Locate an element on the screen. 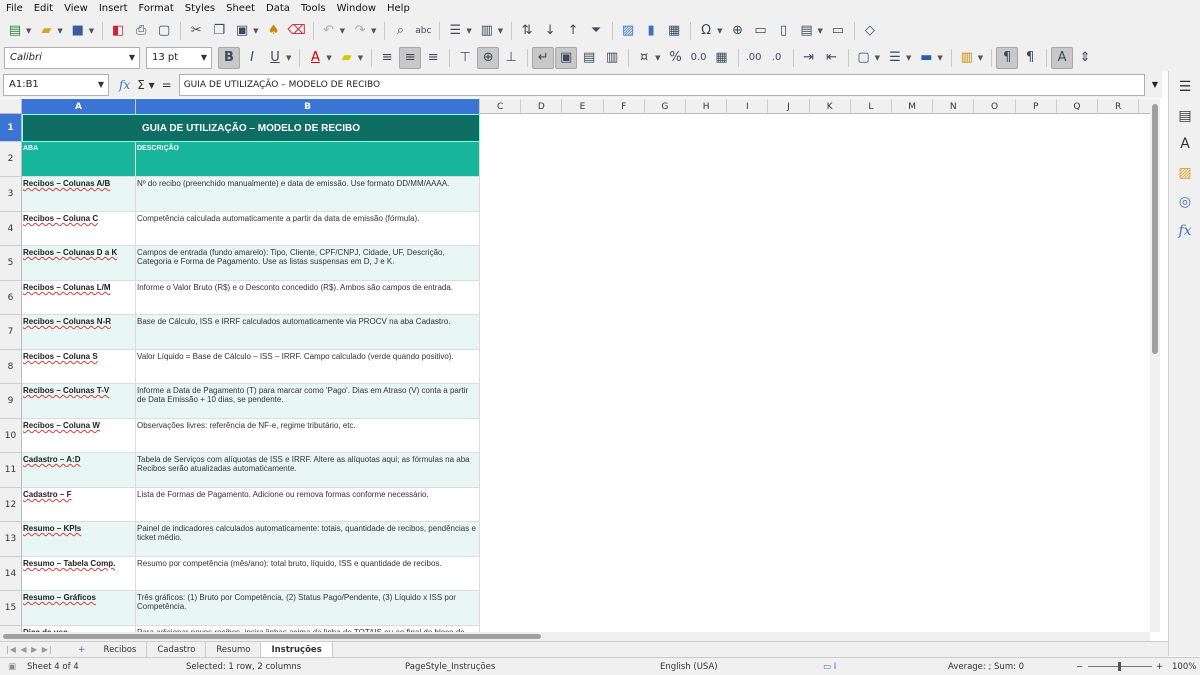 Image resolution: width=1200 pixels, height=675 pixels. gallery-icon: ▨ is located at coordinates (1185, 173).